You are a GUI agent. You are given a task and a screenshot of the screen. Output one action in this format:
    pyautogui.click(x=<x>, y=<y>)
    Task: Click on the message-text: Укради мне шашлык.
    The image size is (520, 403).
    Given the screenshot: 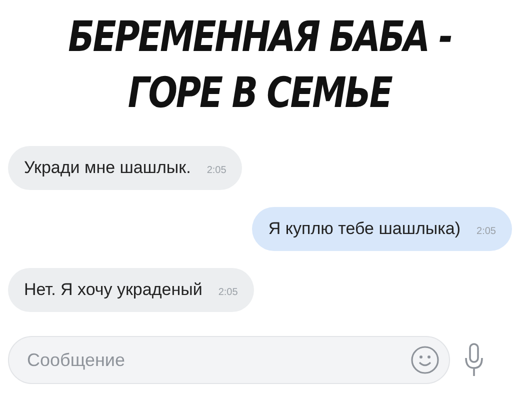 What is the action you would take?
    pyautogui.click(x=107, y=168)
    